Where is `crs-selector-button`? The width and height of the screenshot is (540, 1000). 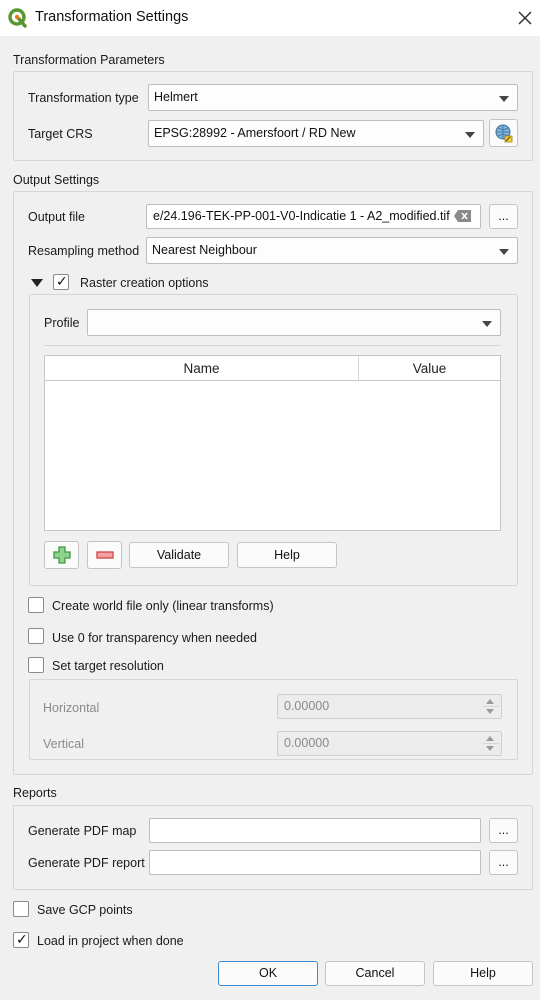 crs-selector-button is located at coordinates (503, 133).